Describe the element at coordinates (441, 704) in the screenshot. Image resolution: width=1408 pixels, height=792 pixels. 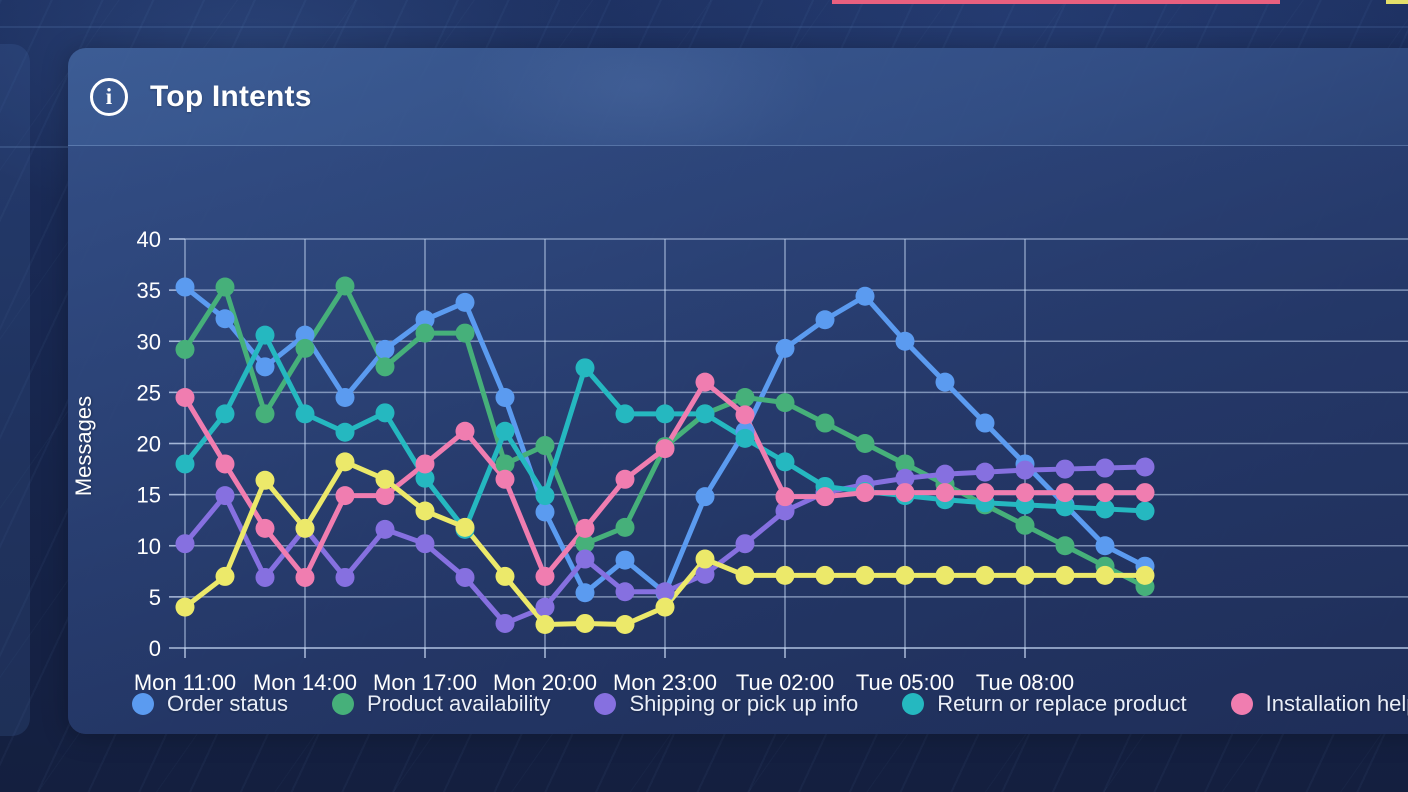
I see `legend-item: Product availability` at that location.